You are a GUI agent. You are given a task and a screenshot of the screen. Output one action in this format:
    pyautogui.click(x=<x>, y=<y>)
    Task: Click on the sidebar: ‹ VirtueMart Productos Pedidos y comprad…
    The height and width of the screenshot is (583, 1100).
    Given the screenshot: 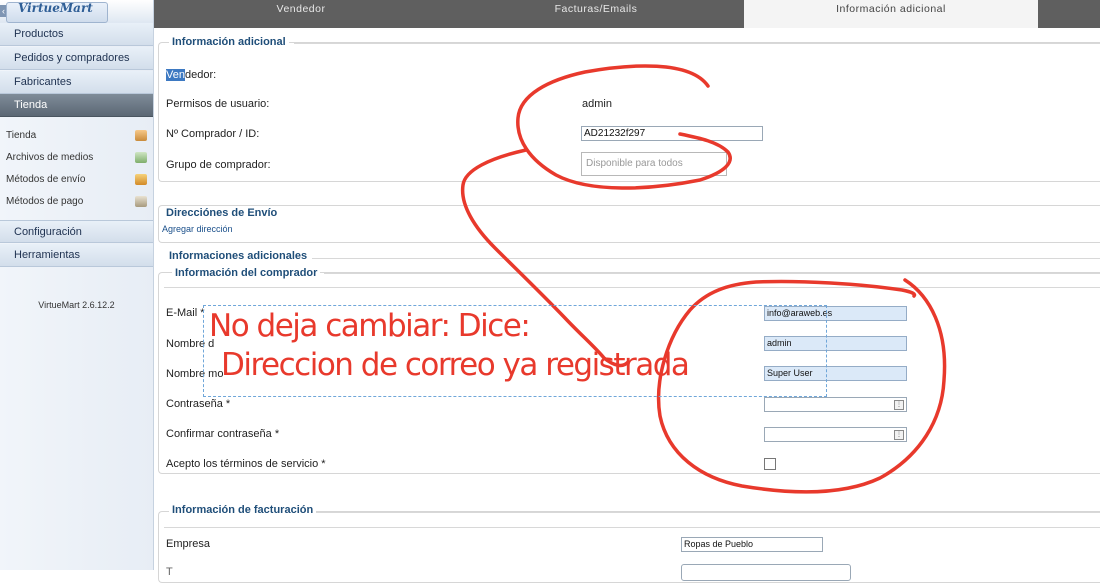 What is the action you would take?
    pyautogui.click(x=77, y=285)
    